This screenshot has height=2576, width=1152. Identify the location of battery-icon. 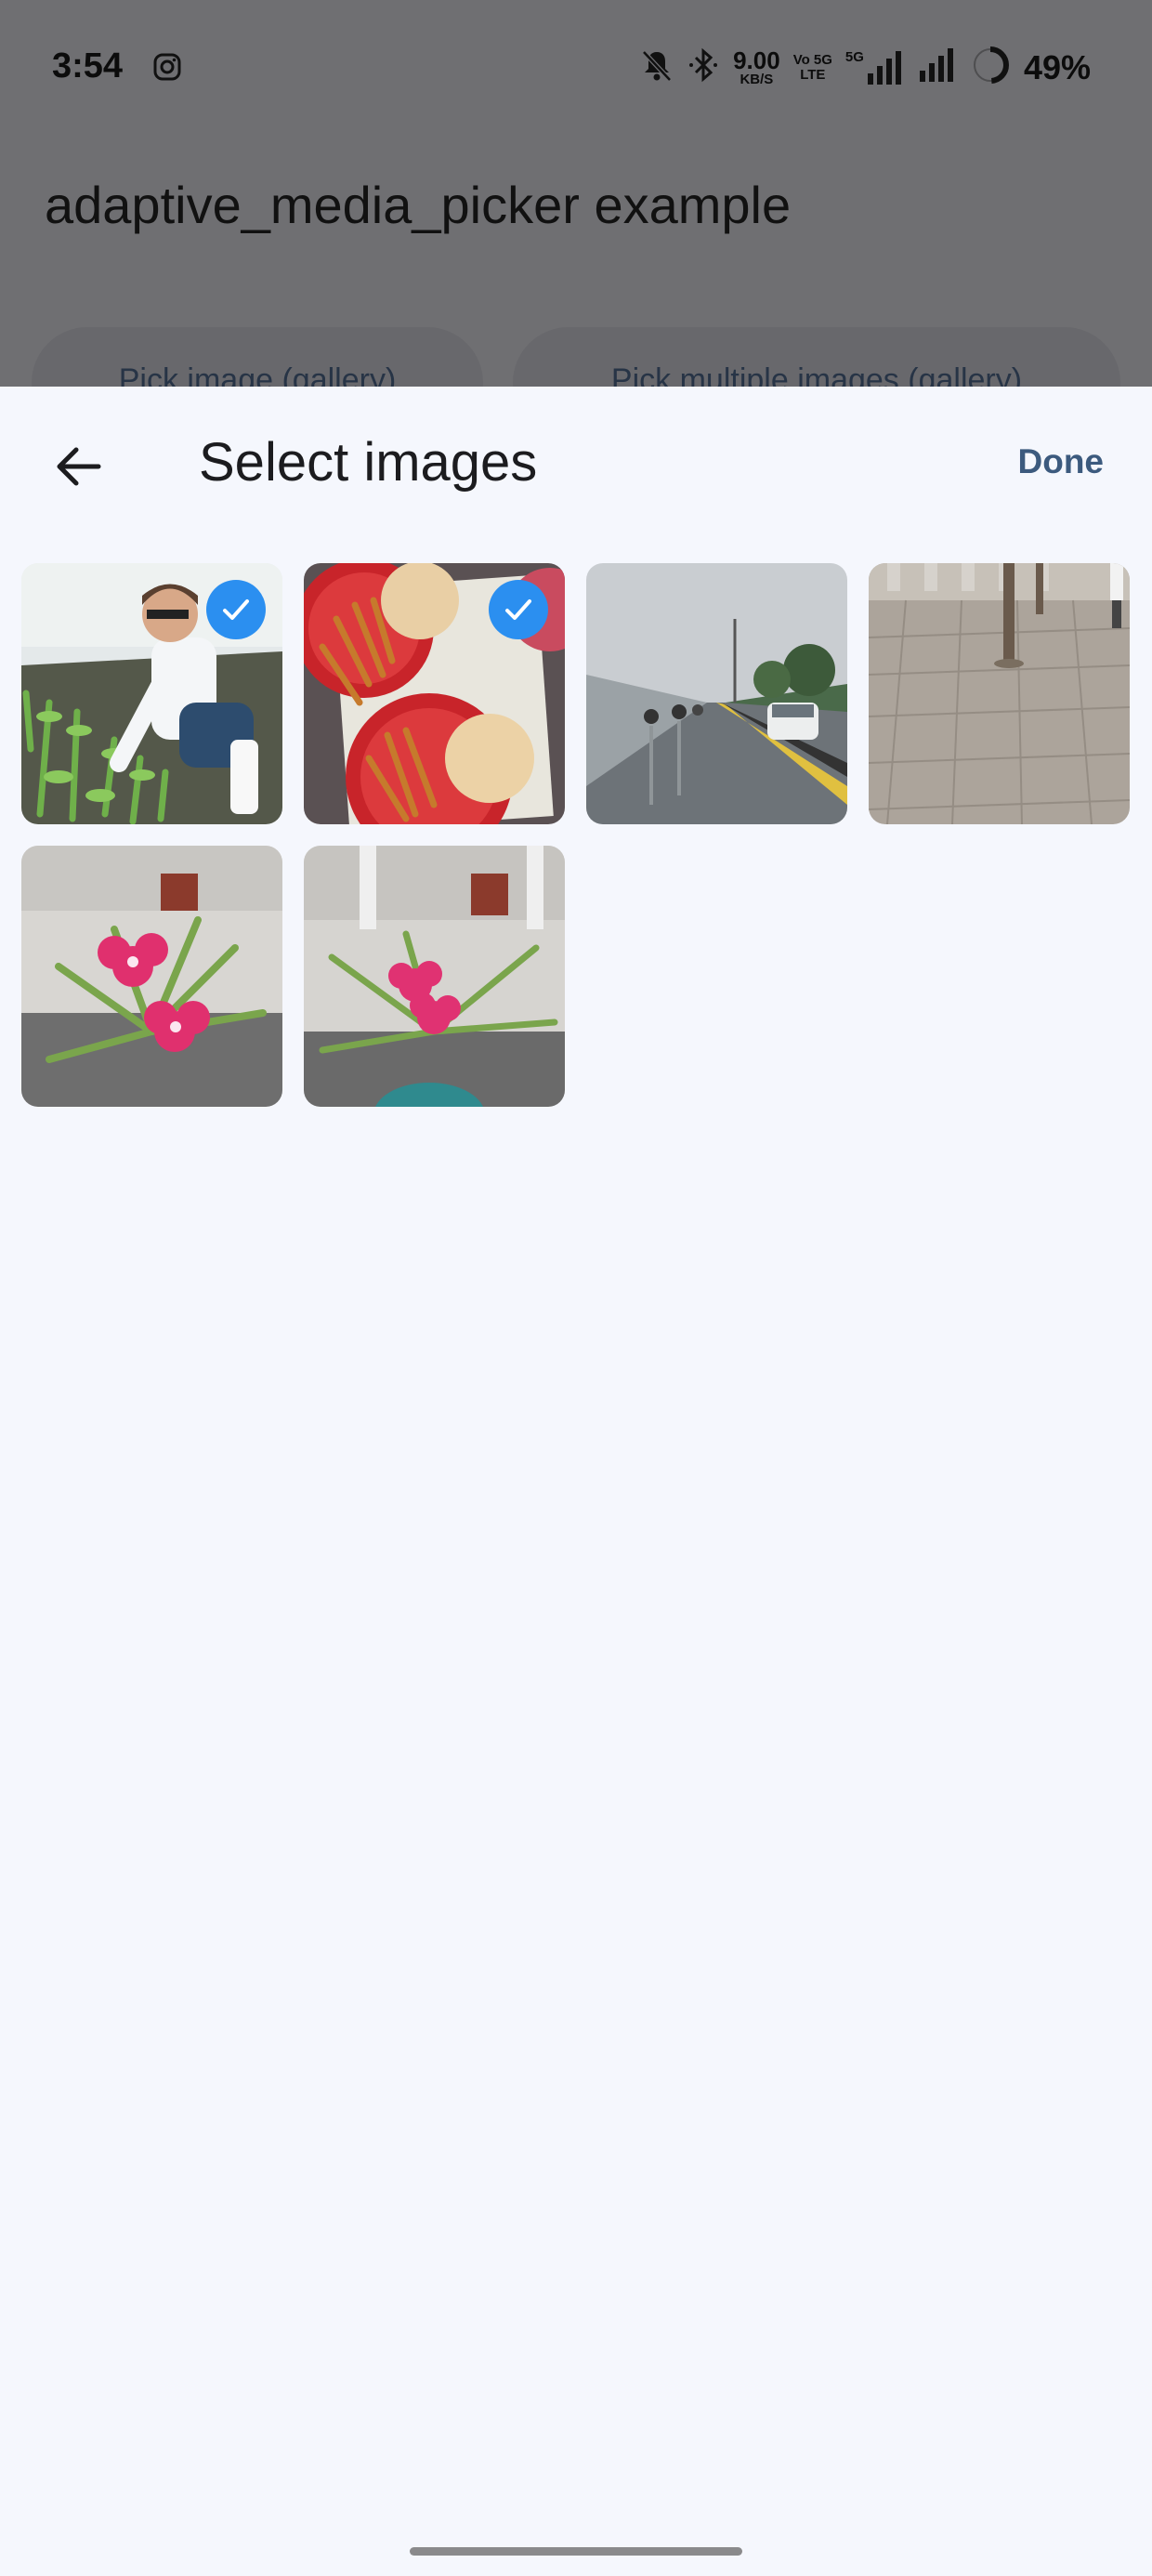
(990, 67).